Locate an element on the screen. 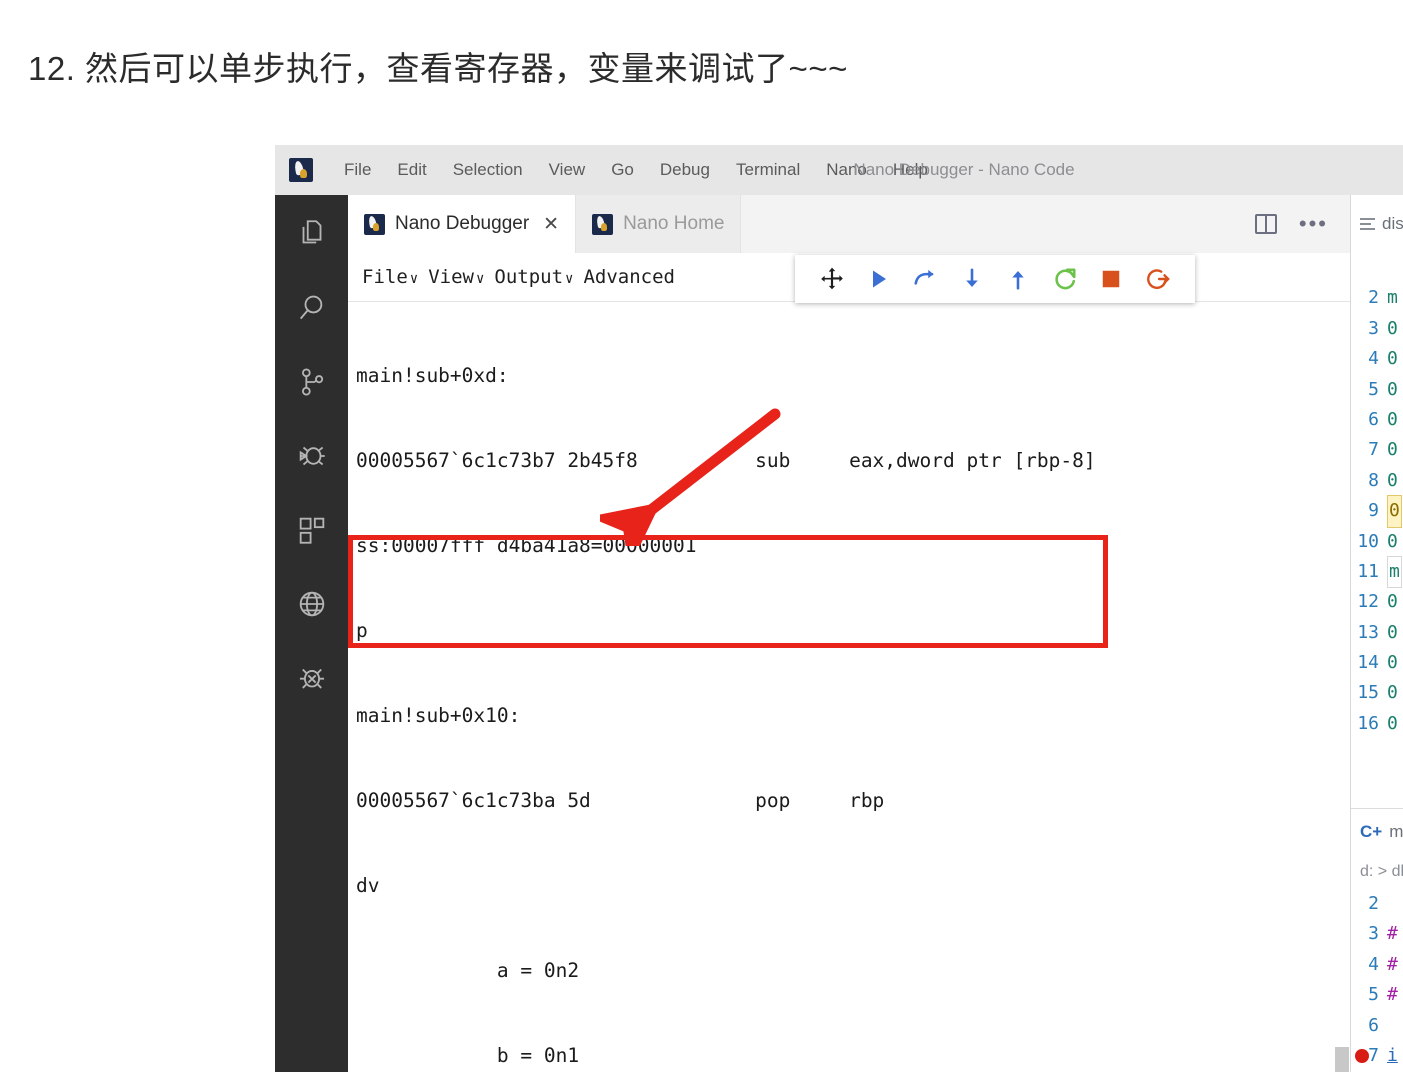  debugger-menu-output: Output ∨ is located at coordinates (532, 277).